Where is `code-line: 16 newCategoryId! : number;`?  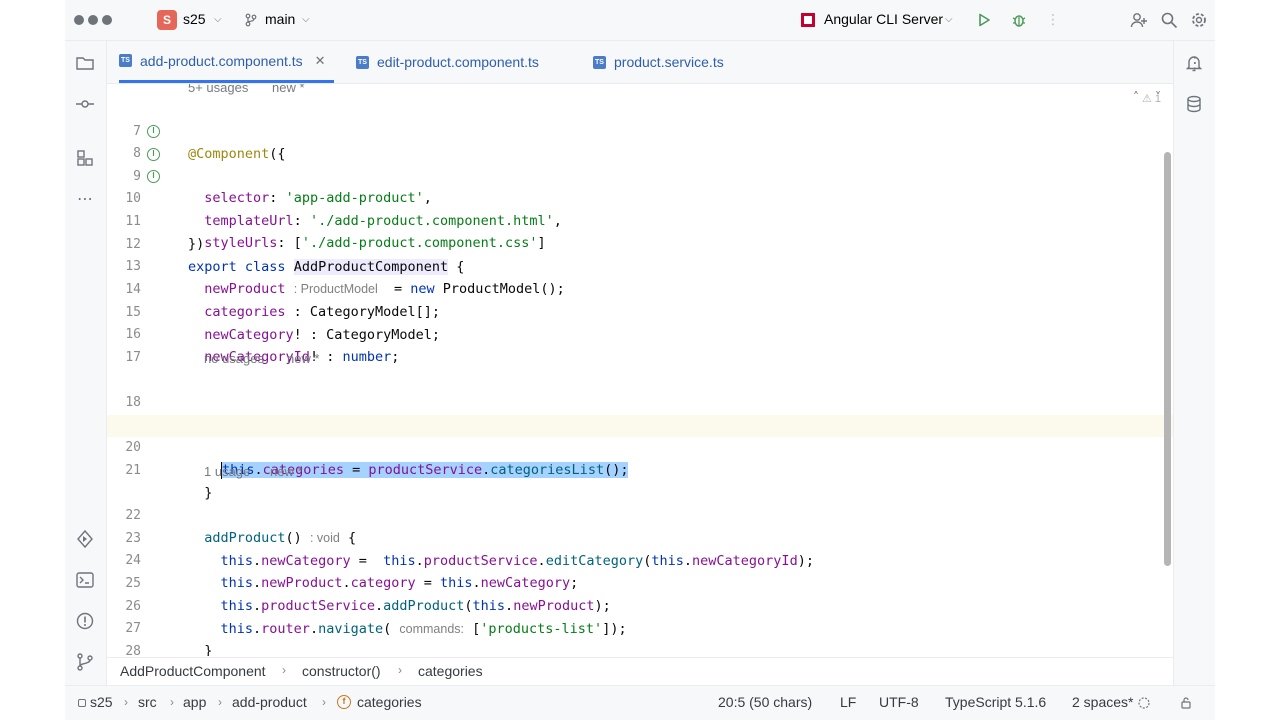
code-line: 16 newCategoryId! : number; is located at coordinates (640, 333).